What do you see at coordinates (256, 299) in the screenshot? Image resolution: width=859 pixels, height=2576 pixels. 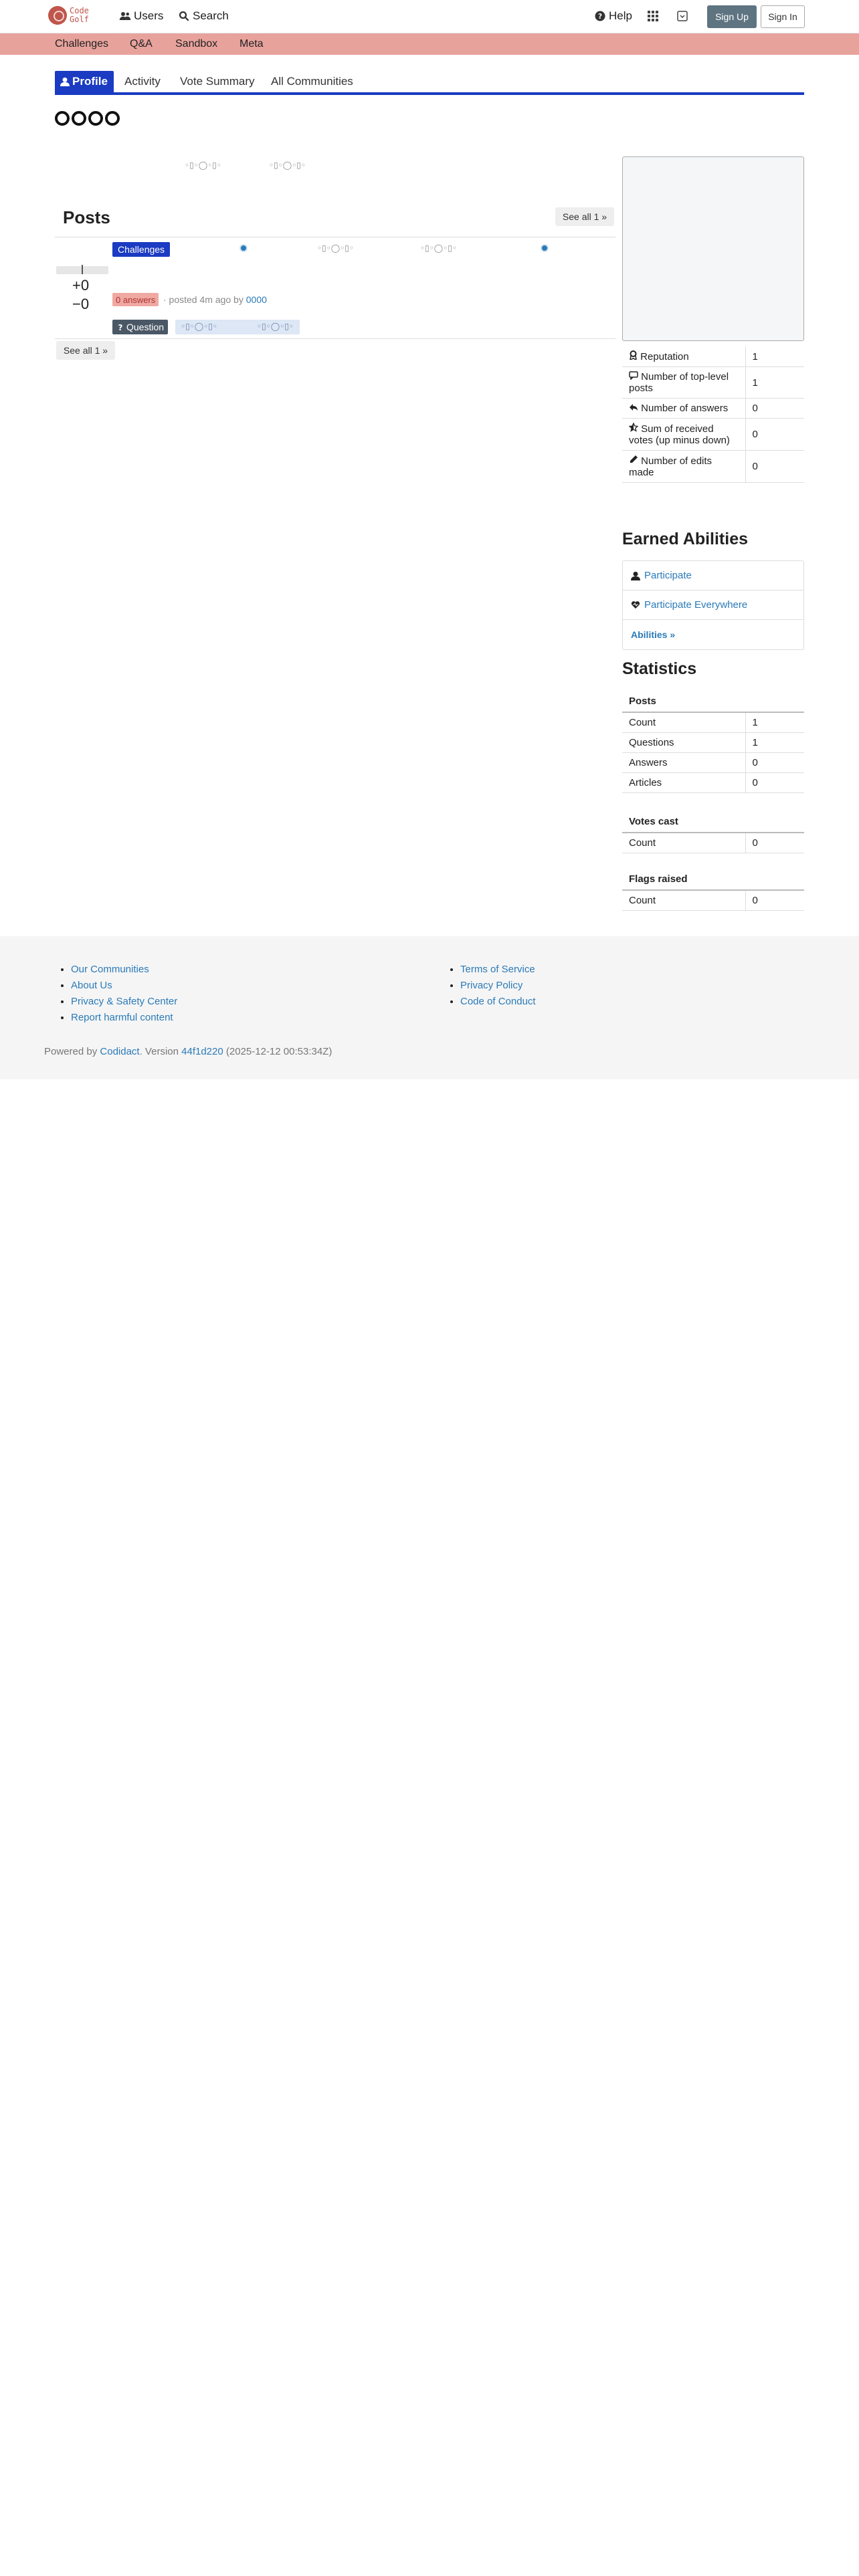 I see `post-author-link: 0000` at bounding box center [256, 299].